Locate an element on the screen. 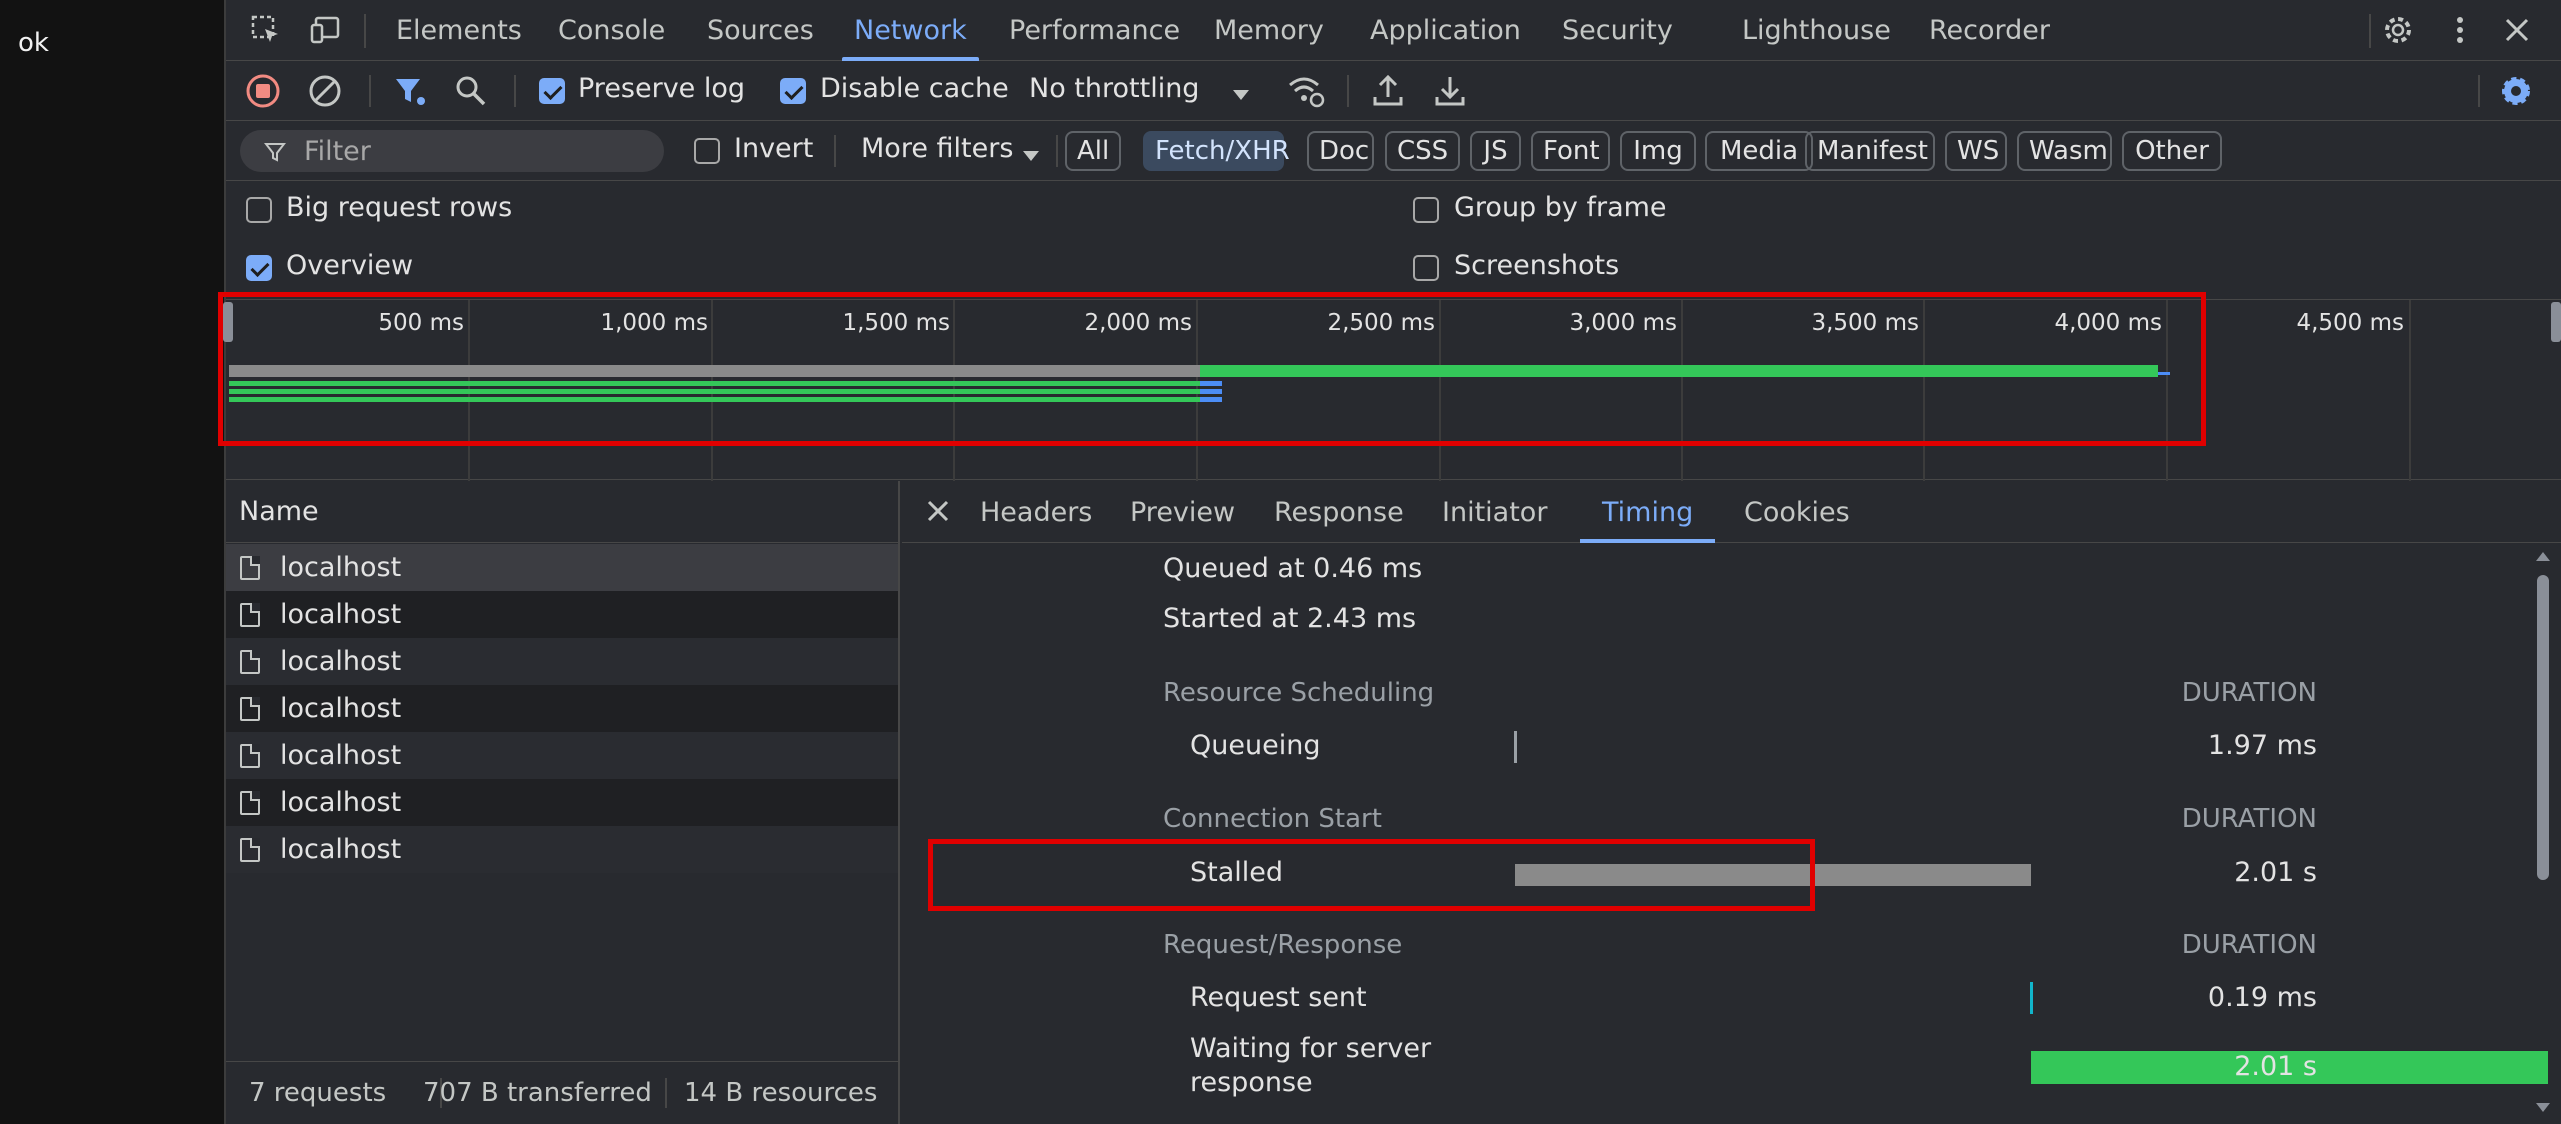 This screenshot has width=2561, height=1124. overview-right-handle is located at coordinates (2556, 322).